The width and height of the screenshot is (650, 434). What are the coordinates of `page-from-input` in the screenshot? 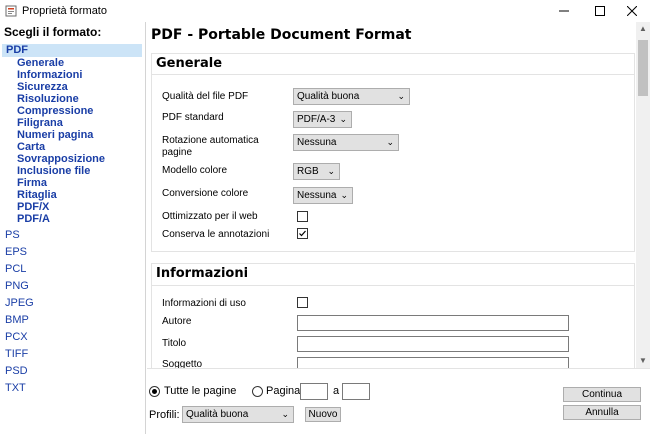 It's located at (314, 391).